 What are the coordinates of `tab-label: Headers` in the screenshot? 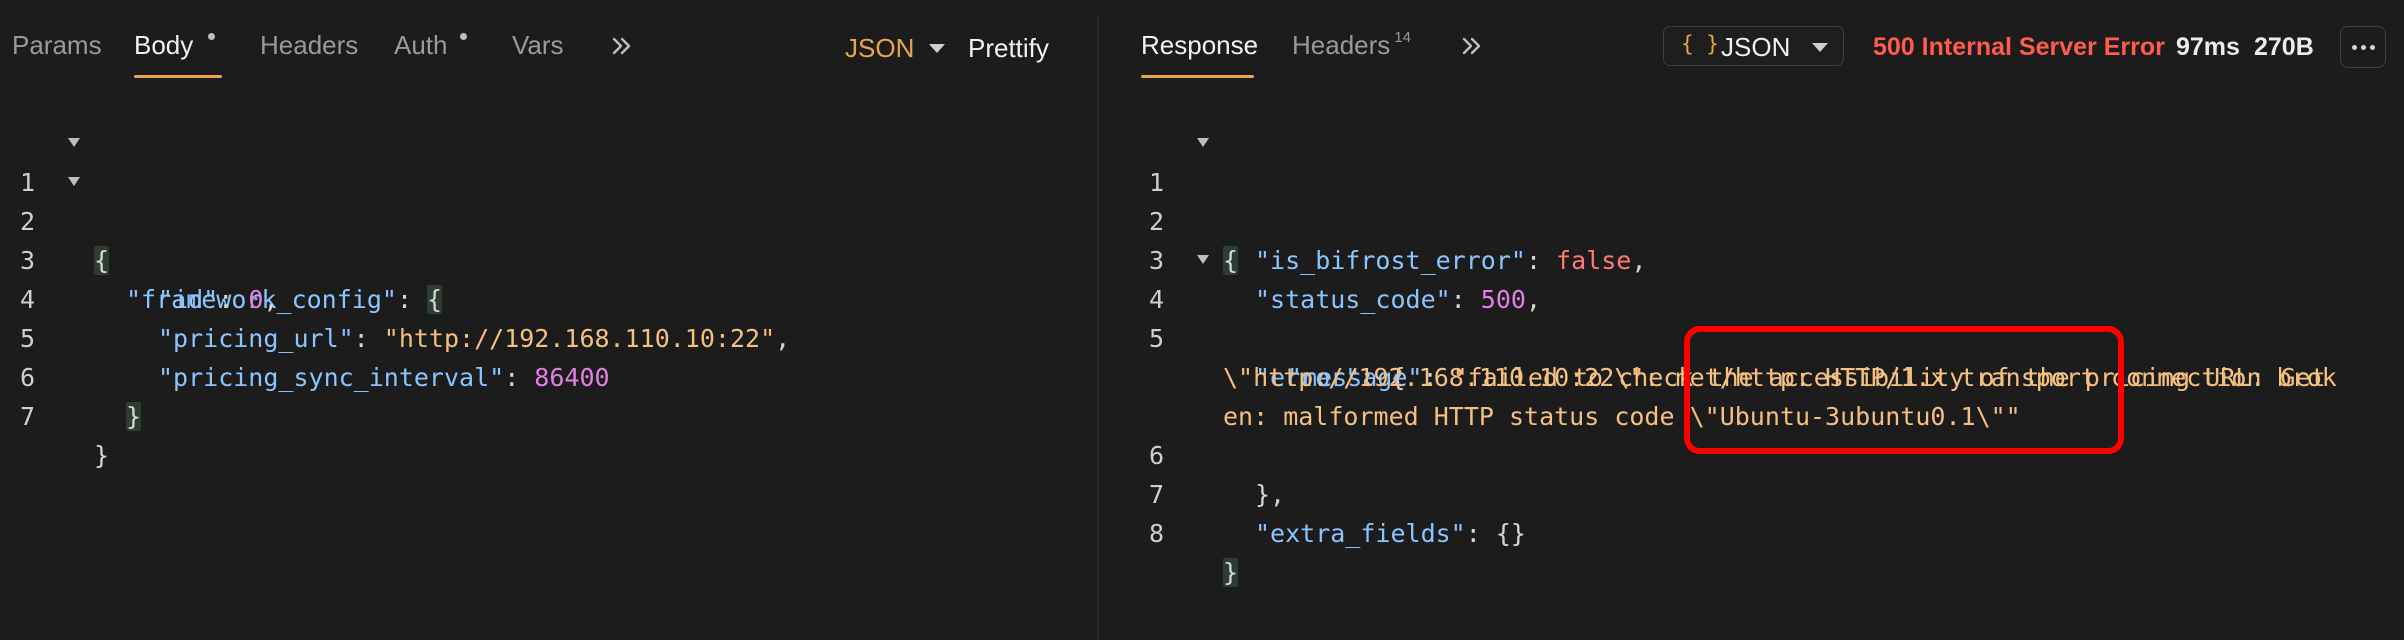 It's located at (1341, 45).